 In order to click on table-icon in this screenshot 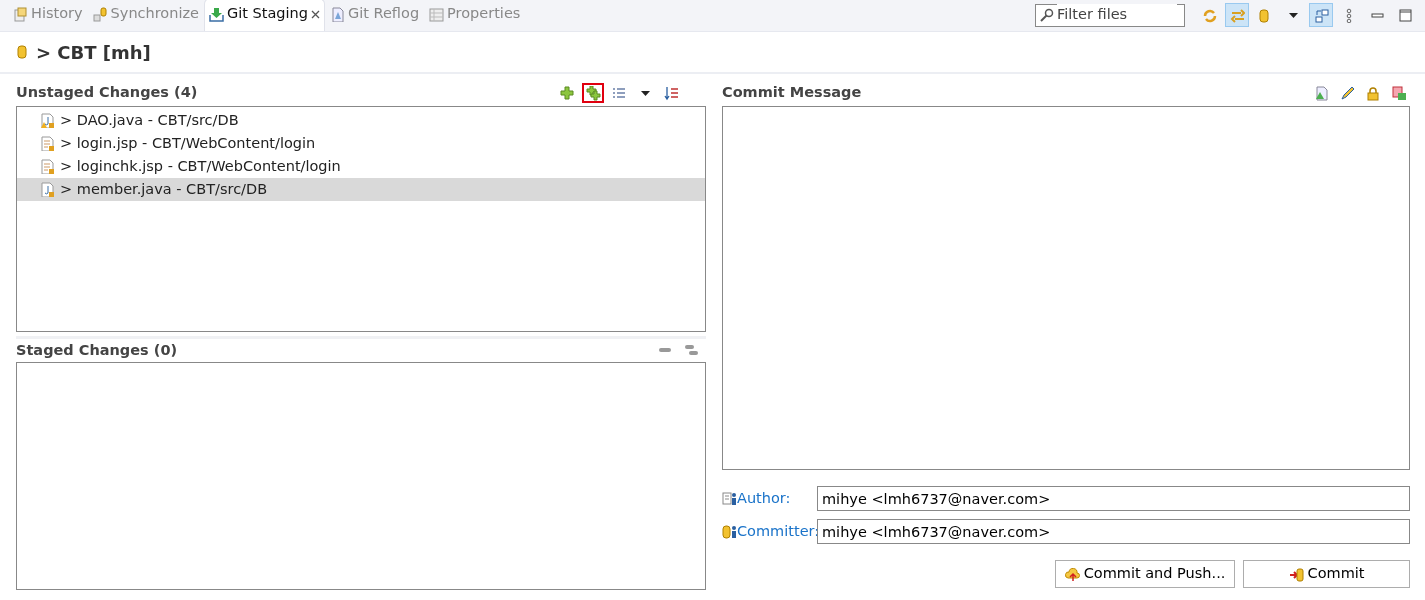, I will do `click(437, 14)`.